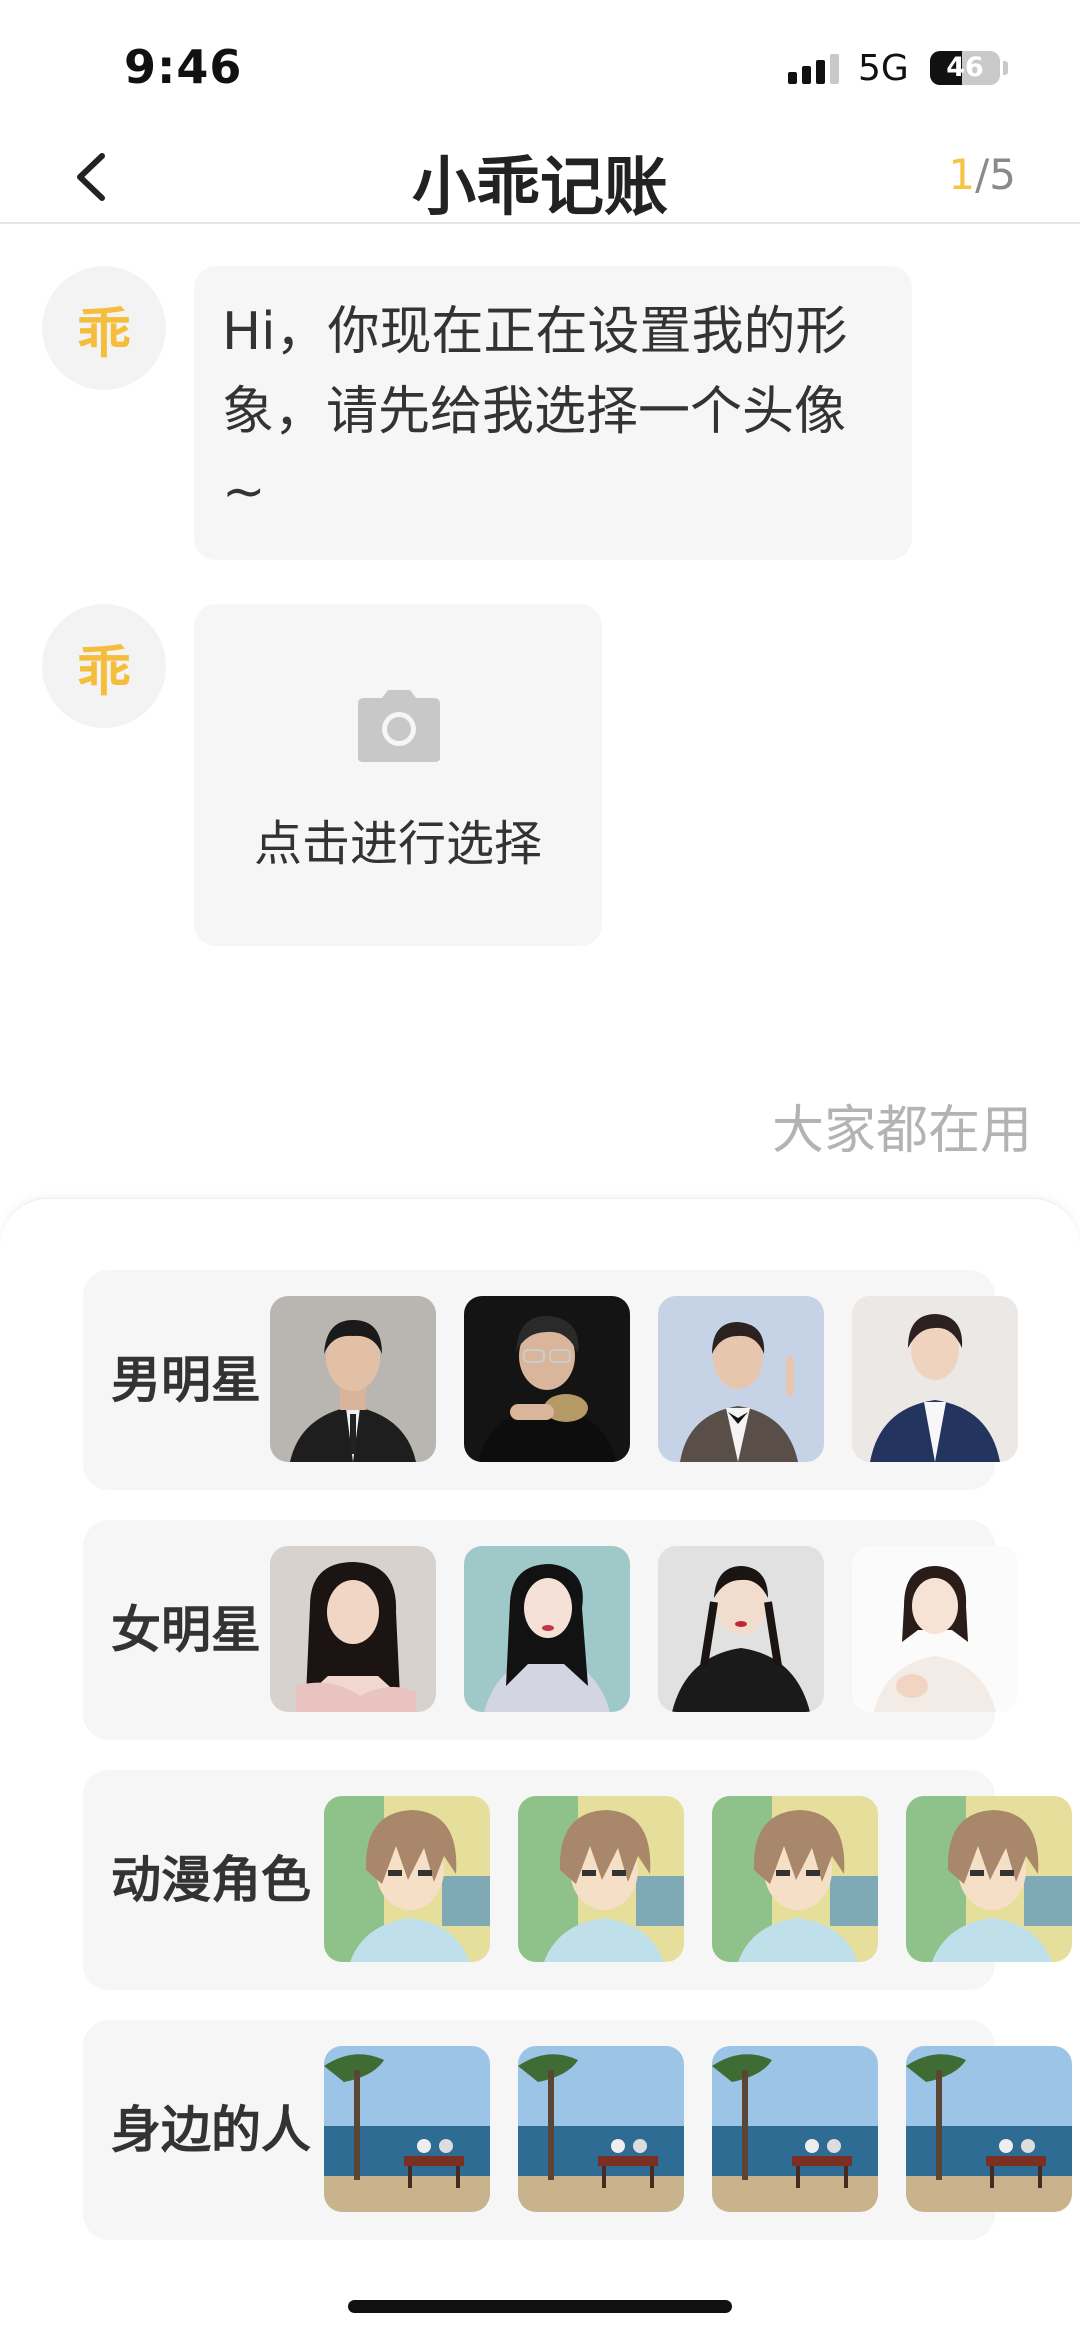  I want to click on popular-label: 大家都在用, so click(901, 1131).